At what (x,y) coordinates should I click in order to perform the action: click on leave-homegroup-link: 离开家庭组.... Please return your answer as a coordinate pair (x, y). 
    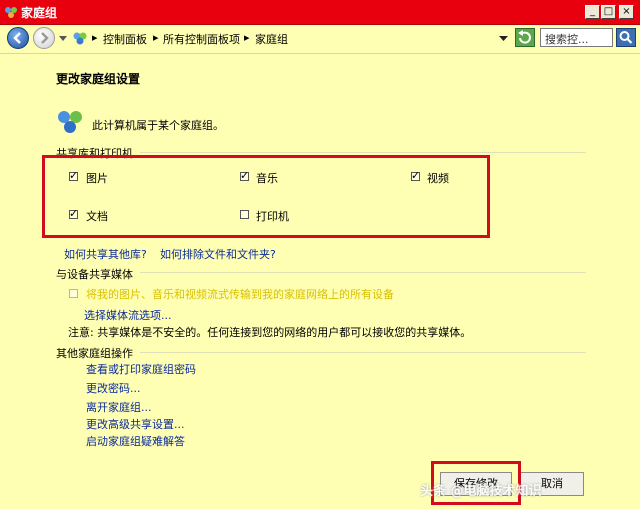
    Looking at the image, I should click on (119, 407).